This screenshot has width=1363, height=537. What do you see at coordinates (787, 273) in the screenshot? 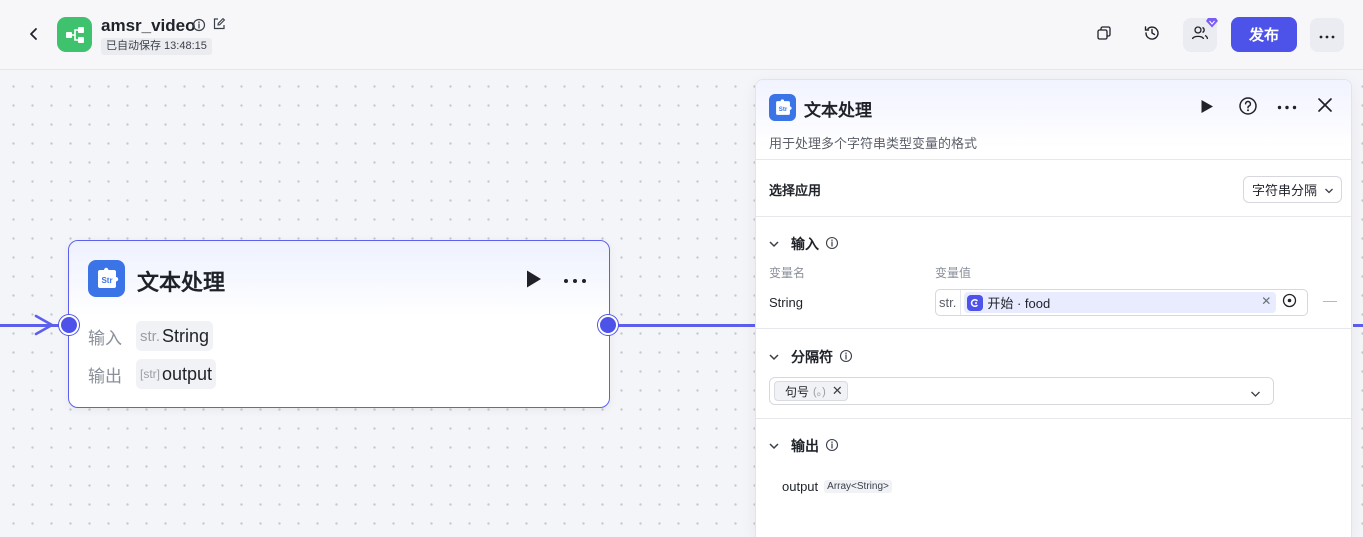
I see `col-header-name: 变量名` at bounding box center [787, 273].